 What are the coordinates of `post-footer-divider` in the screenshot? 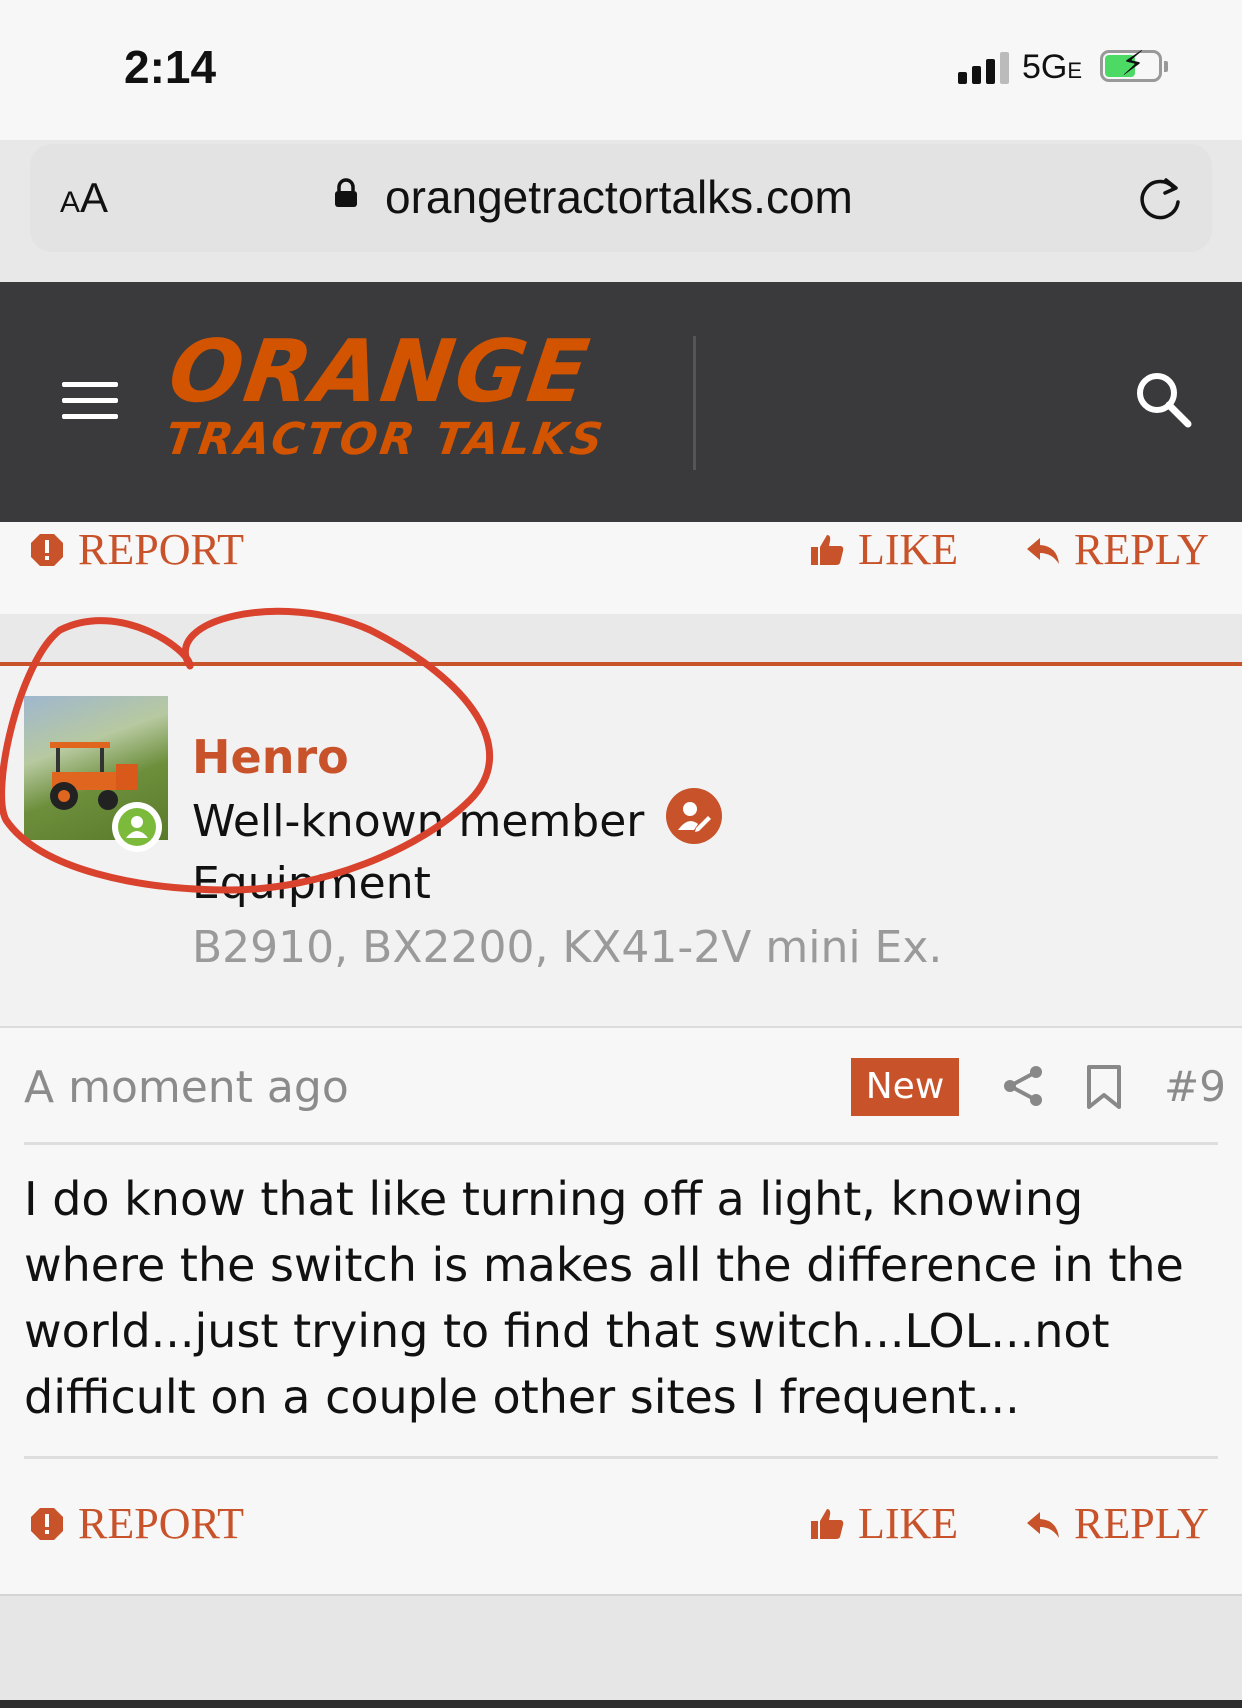 It's located at (621, 1457).